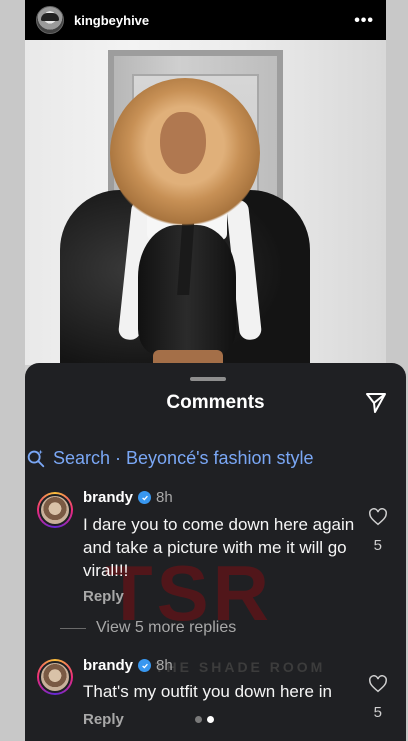 The image size is (408, 741). I want to click on search-sparkle-icon, so click(36, 458).